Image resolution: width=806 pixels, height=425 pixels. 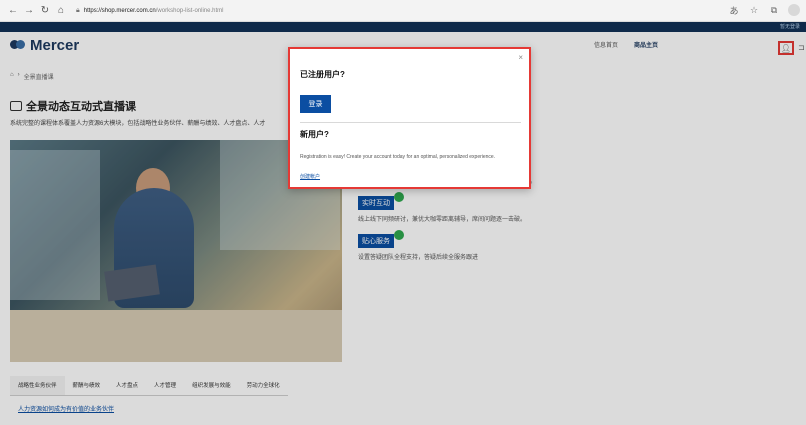 I want to click on url-domain: https://shop.mercer.com.cn, so click(x=119, y=10).